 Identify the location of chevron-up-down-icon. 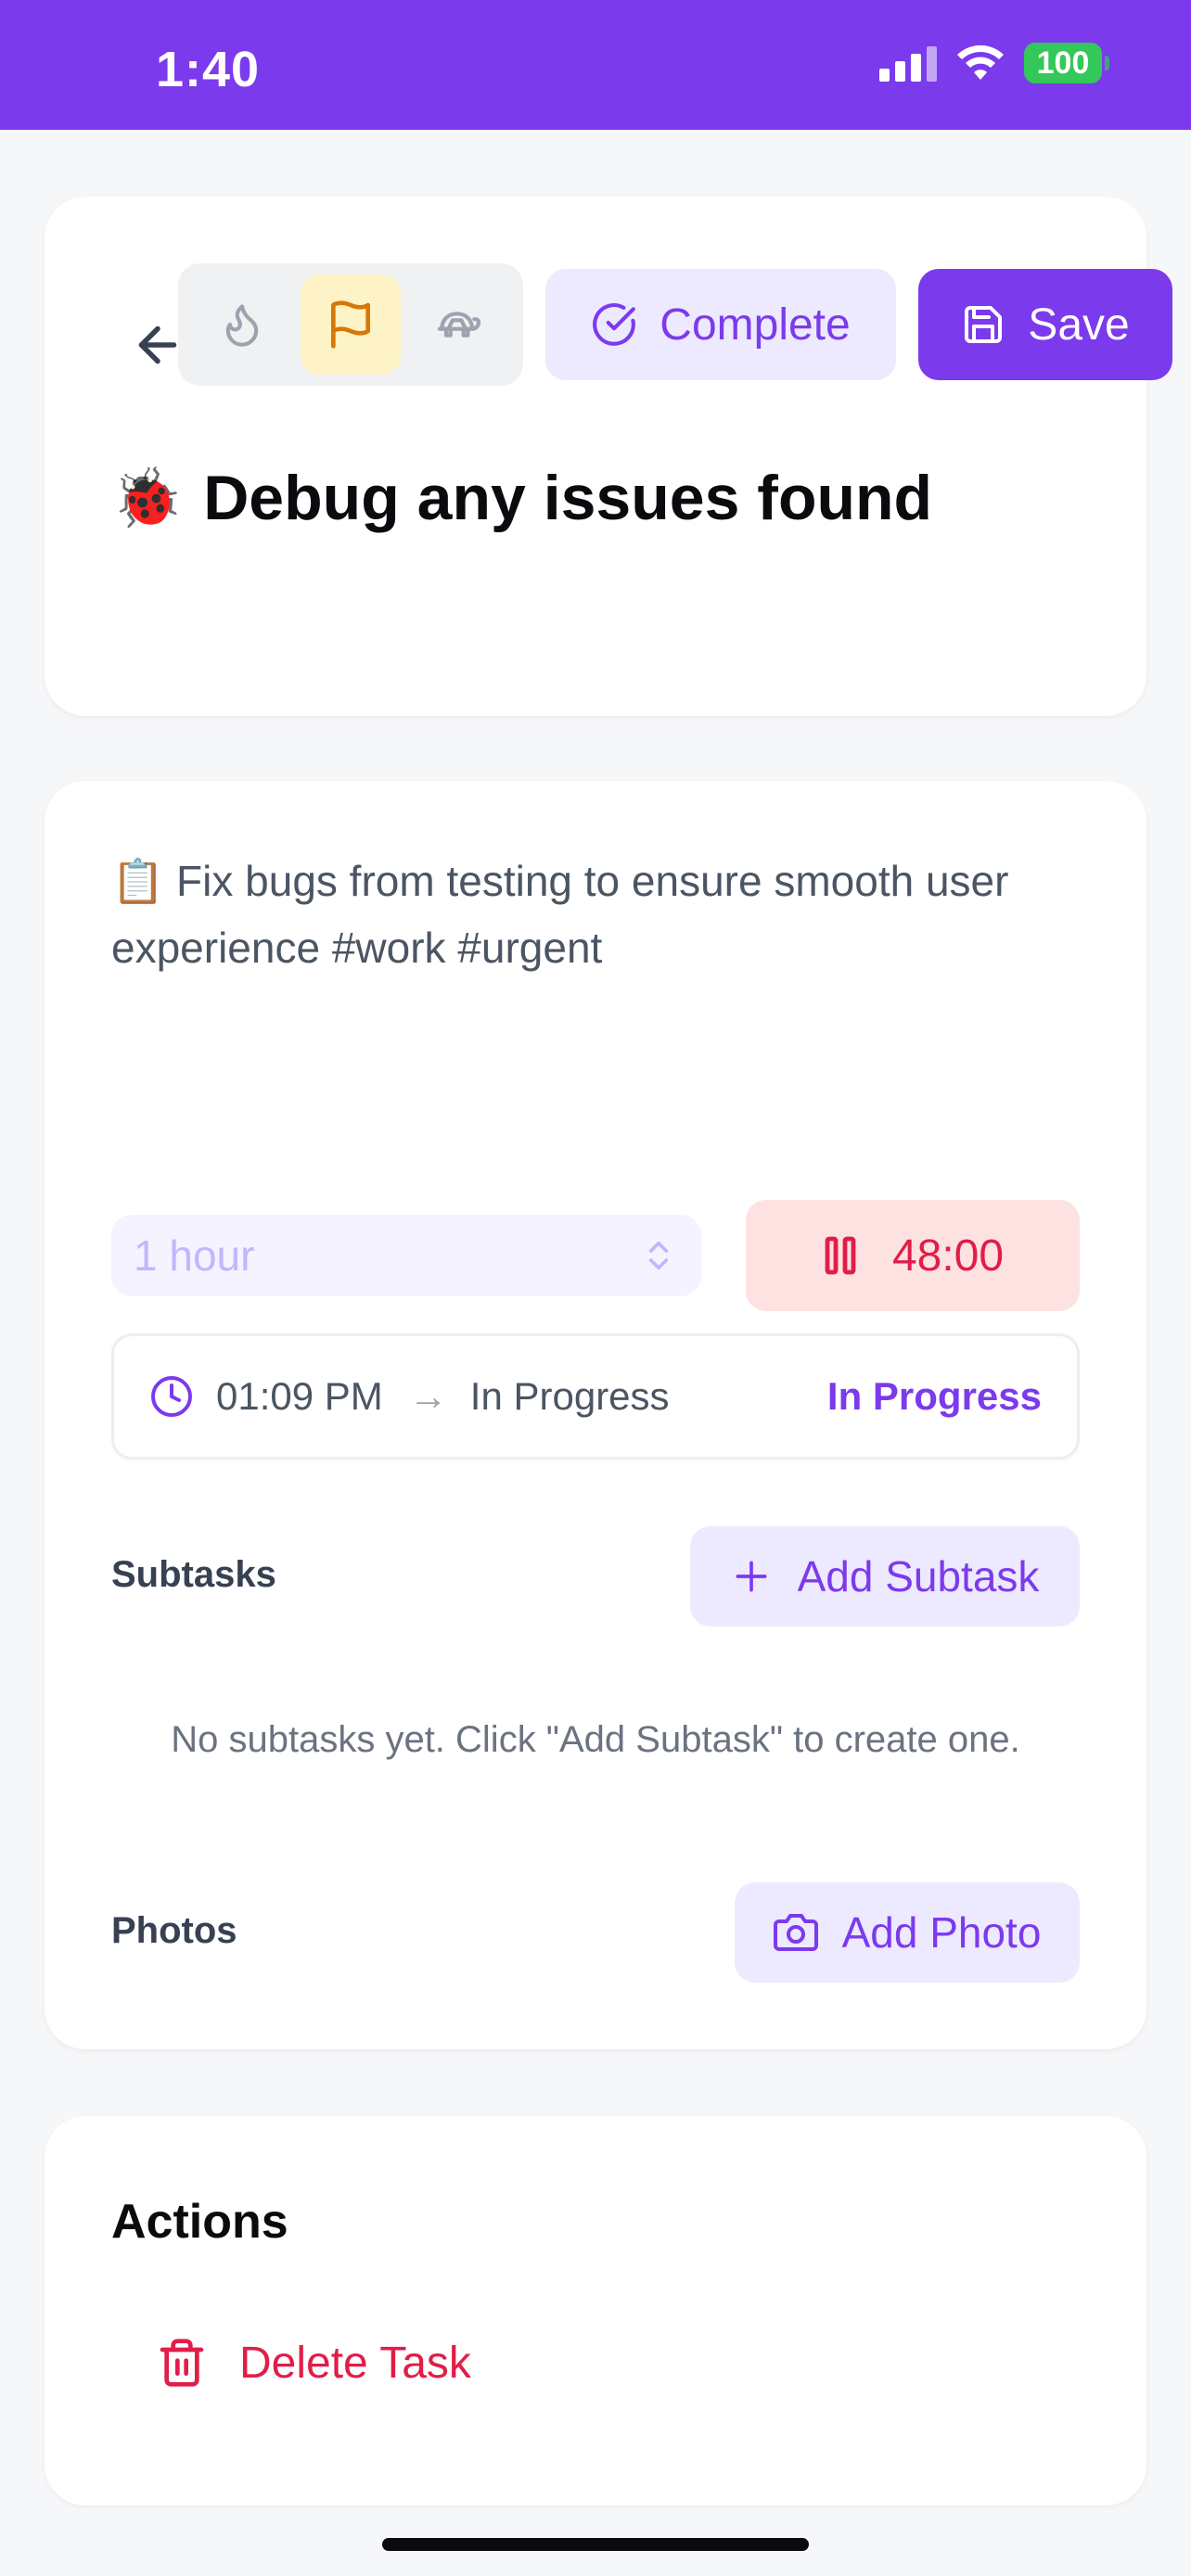
(658, 1256).